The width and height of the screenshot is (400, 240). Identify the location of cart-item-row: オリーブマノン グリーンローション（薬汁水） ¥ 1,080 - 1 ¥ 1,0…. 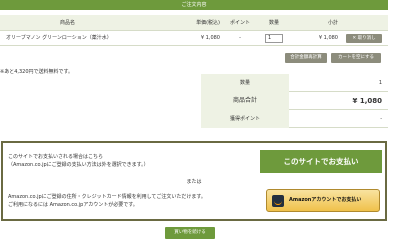
(194, 38).